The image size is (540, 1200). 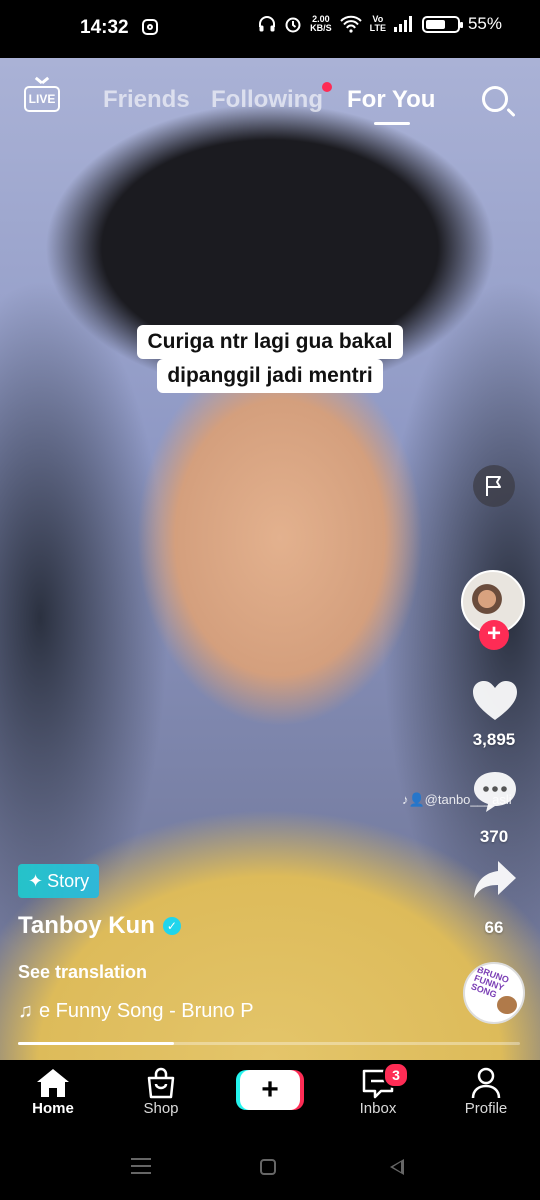 I want to click on alarm-icon, so click(x=293, y=25).